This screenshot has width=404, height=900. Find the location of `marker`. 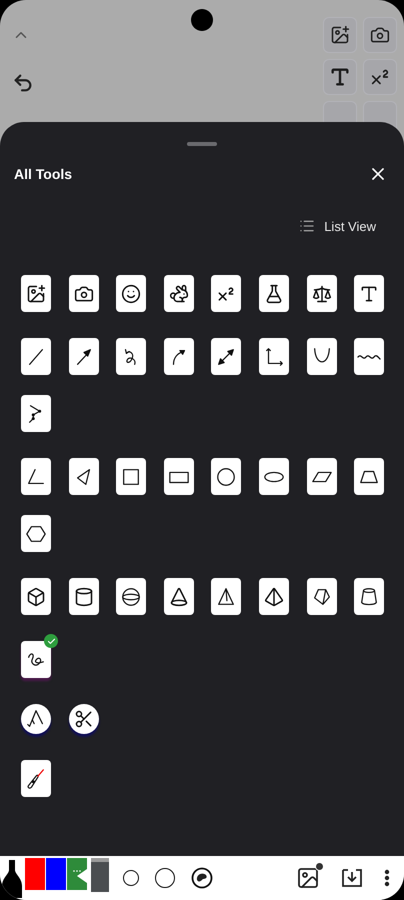

marker is located at coordinates (100, 875).